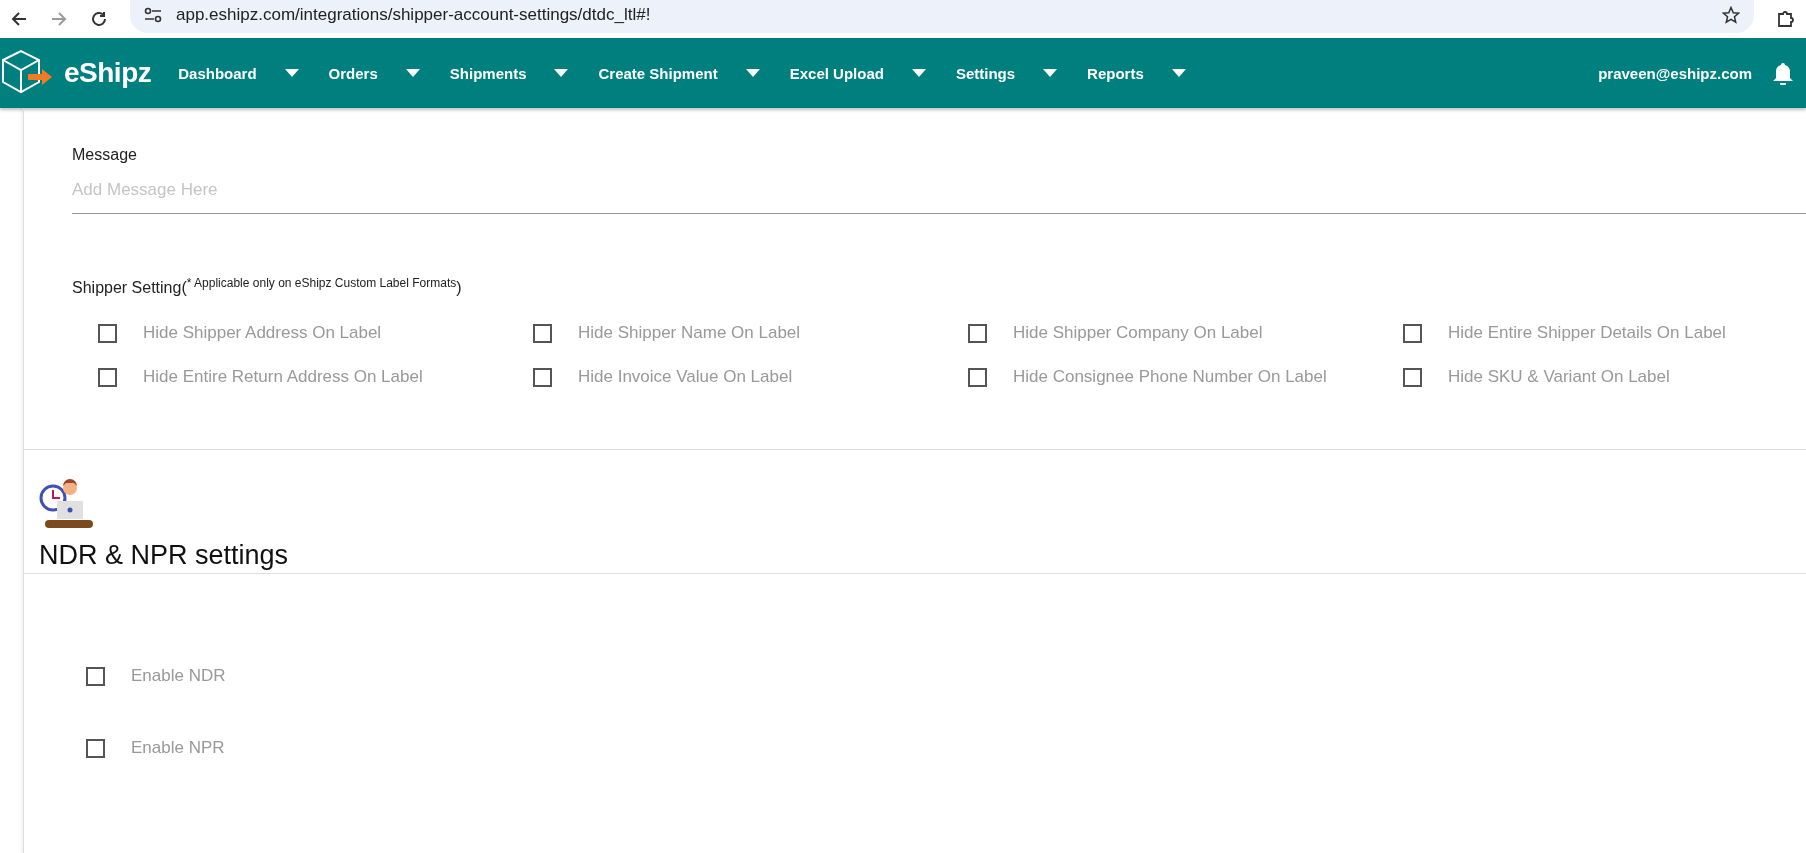 The height and width of the screenshot is (853, 1806). What do you see at coordinates (105, 155) in the screenshot?
I see `field-label: Message` at bounding box center [105, 155].